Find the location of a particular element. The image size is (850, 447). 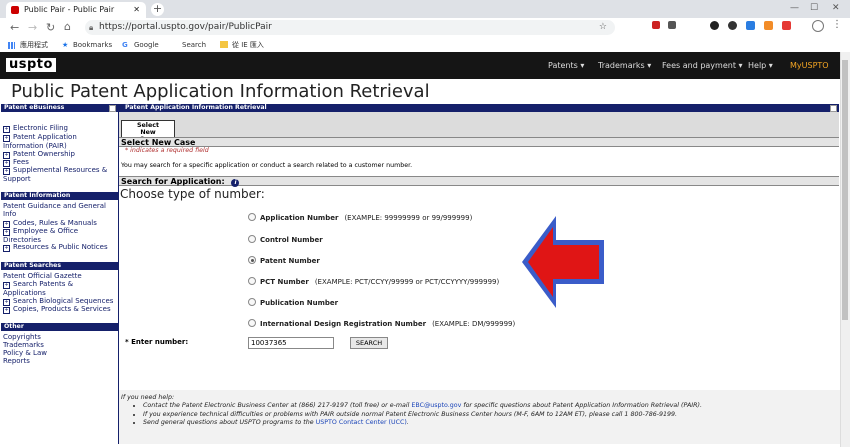

sidebar-item-resources: + Resources & Public Notices is located at coordinates (59, 247).